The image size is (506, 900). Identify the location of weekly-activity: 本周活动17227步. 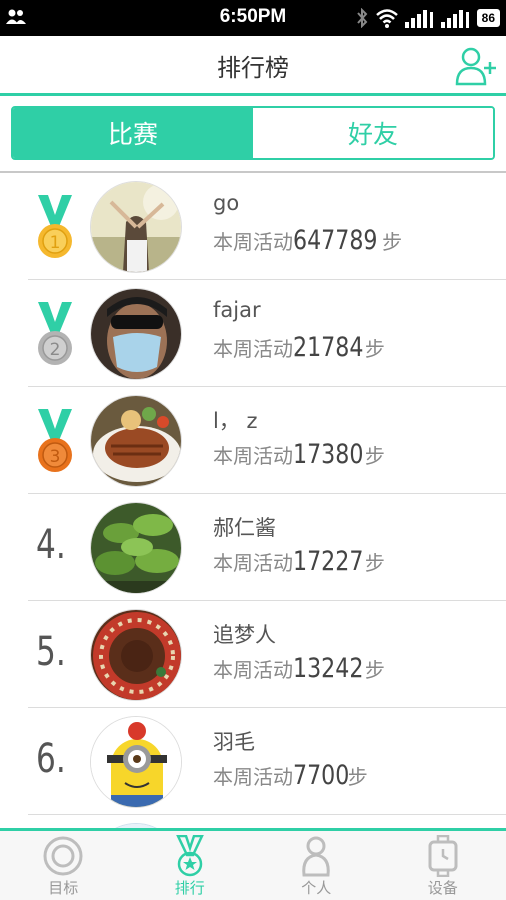
(299, 561).